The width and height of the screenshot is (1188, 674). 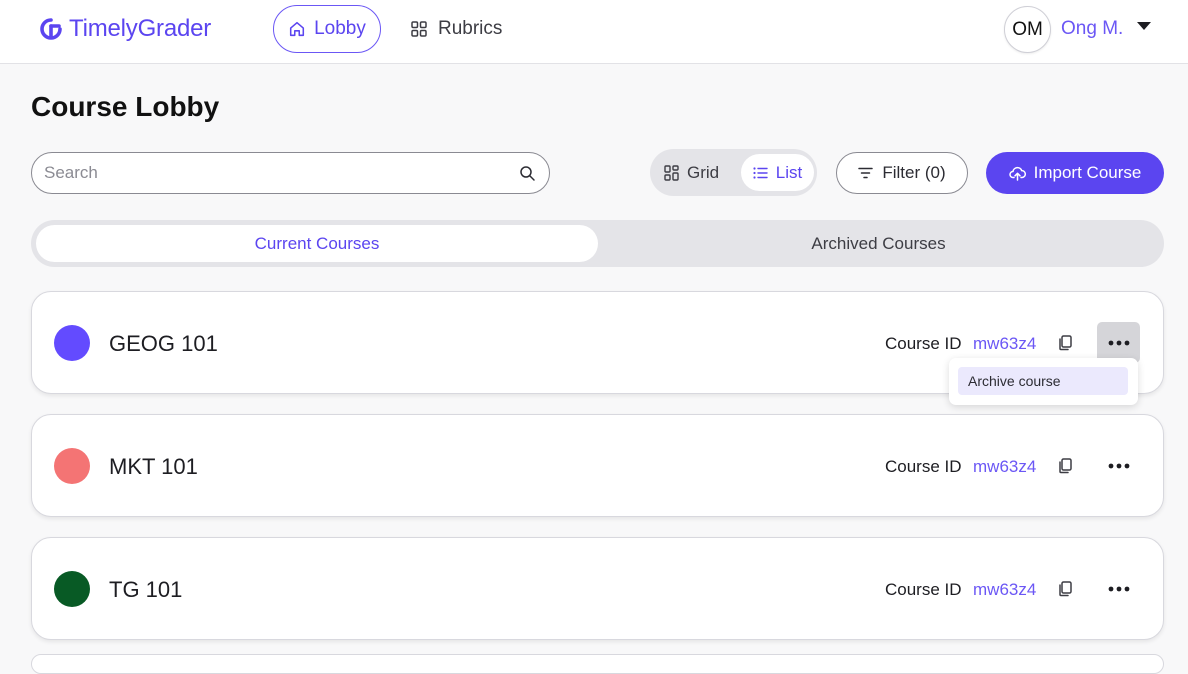 I want to click on filter-label: Filter (0), so click(x=914, y=172).